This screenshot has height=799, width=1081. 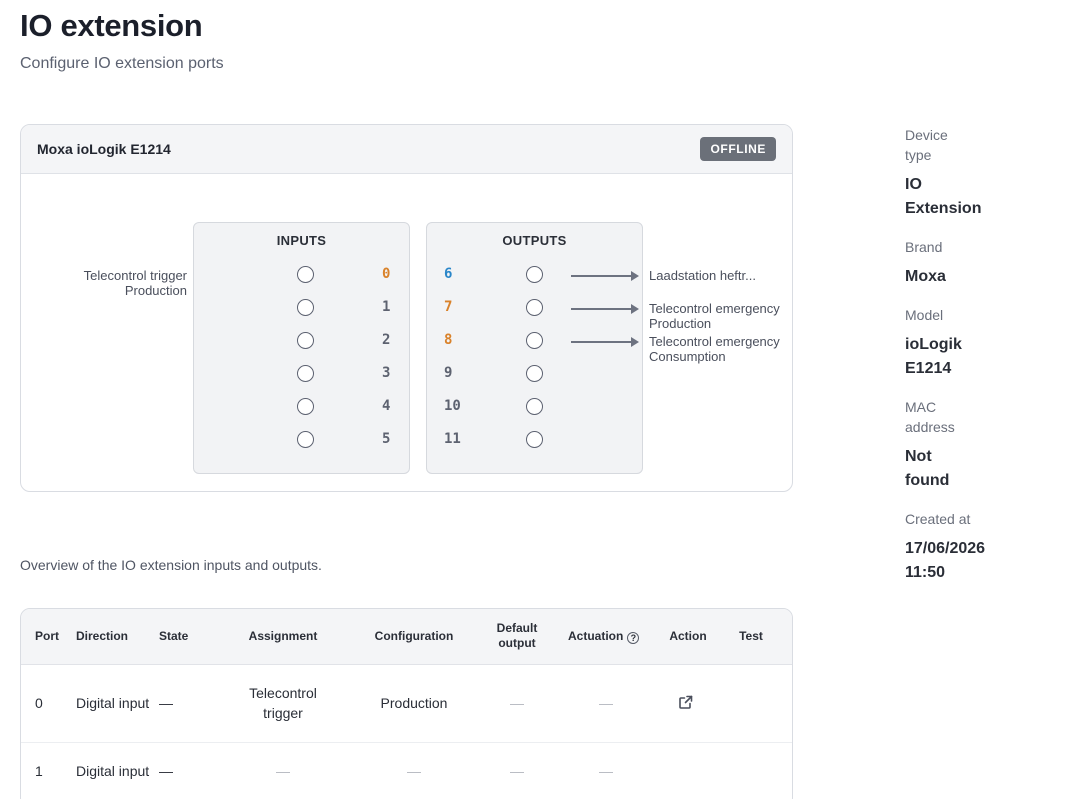 I want to click on table-row: 1 Digital input — — — — —, so click(x=406, y=771).